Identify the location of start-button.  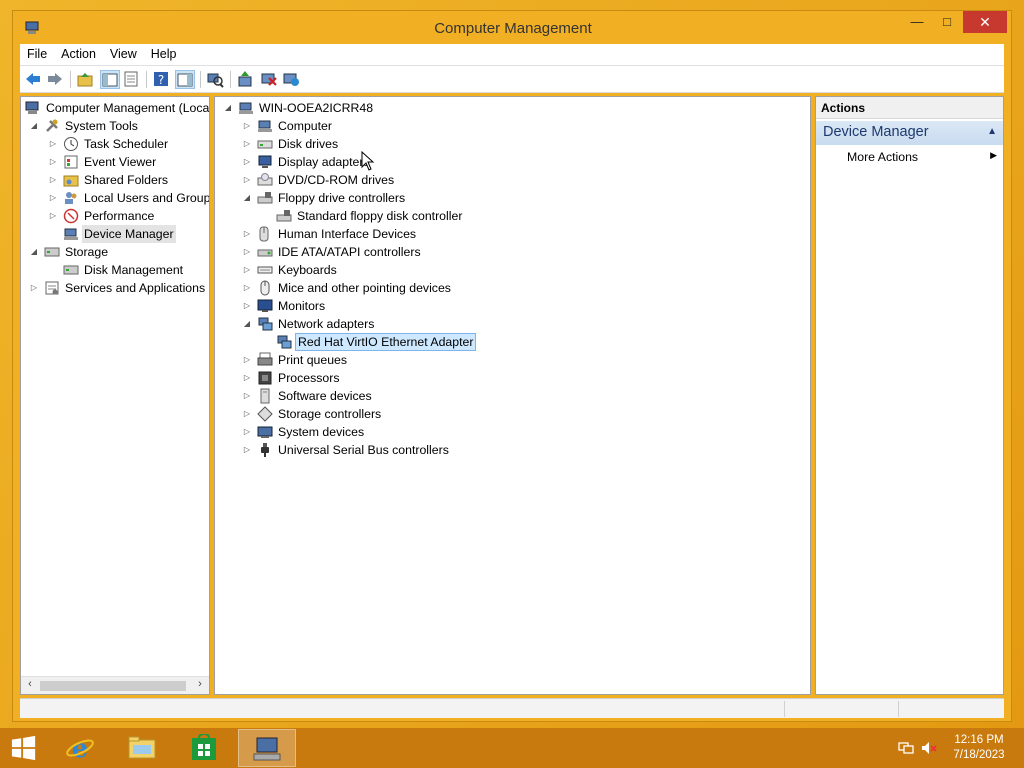
(29, 748).